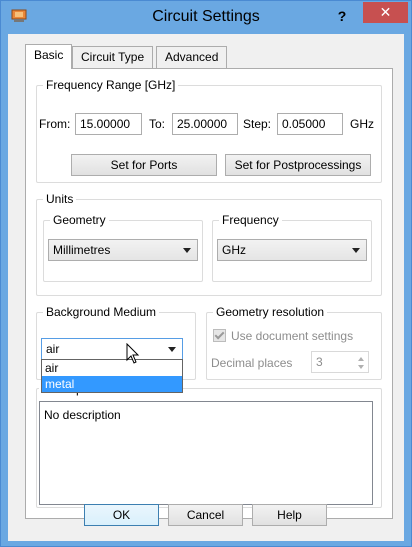 This screenshot has width=412, height=547. I want to click on description-text: No description, so click(82, 415).